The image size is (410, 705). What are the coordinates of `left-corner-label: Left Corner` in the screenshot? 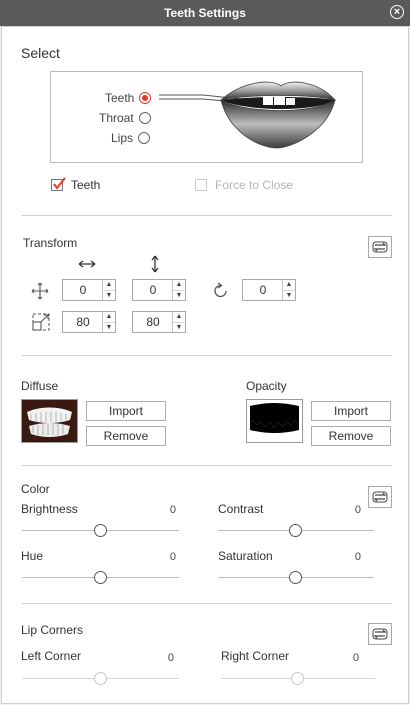 It's located at (51, 656).